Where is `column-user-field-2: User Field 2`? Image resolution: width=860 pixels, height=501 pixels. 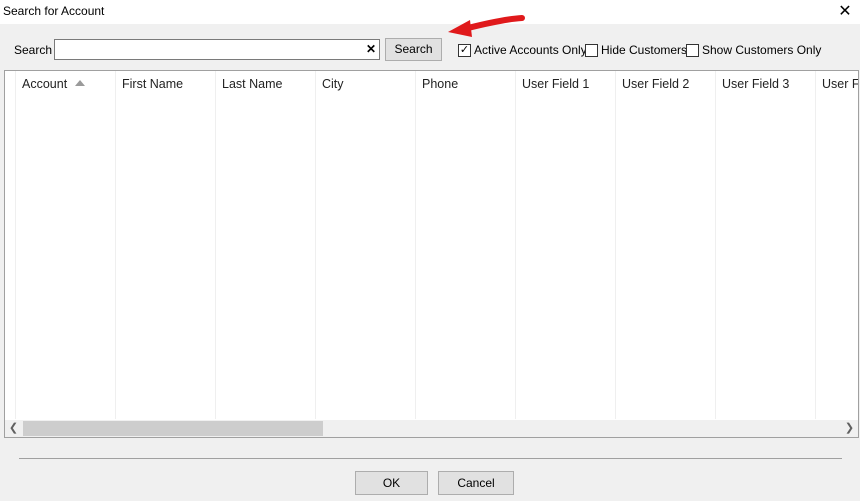 column-user-field-2: User Field 2 is located at coordinates (666, 245).